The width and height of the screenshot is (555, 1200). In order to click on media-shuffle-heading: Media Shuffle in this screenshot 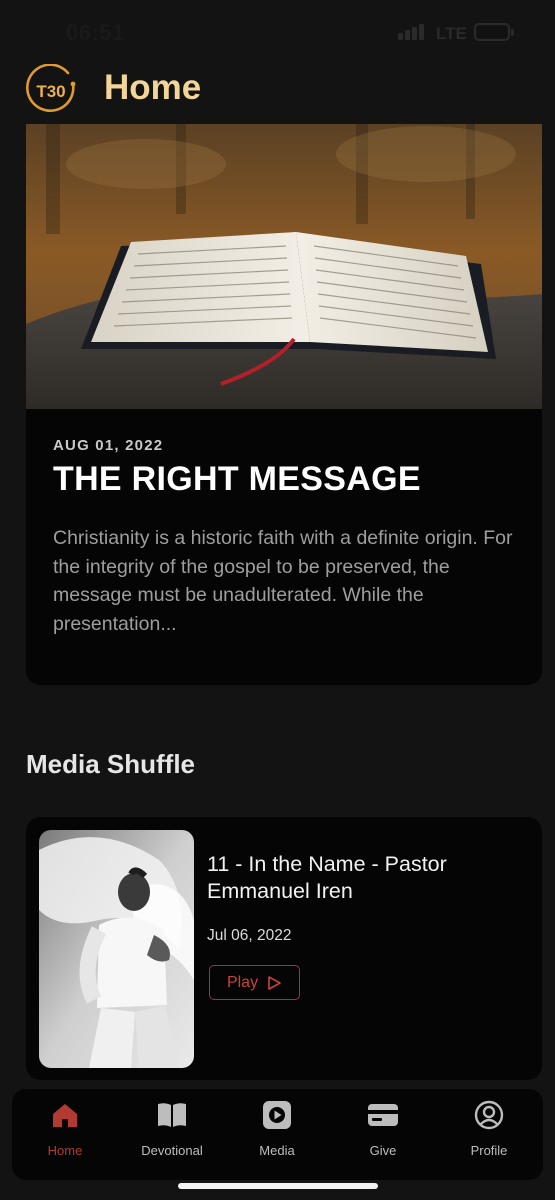, I will do `click(111, 764)`.